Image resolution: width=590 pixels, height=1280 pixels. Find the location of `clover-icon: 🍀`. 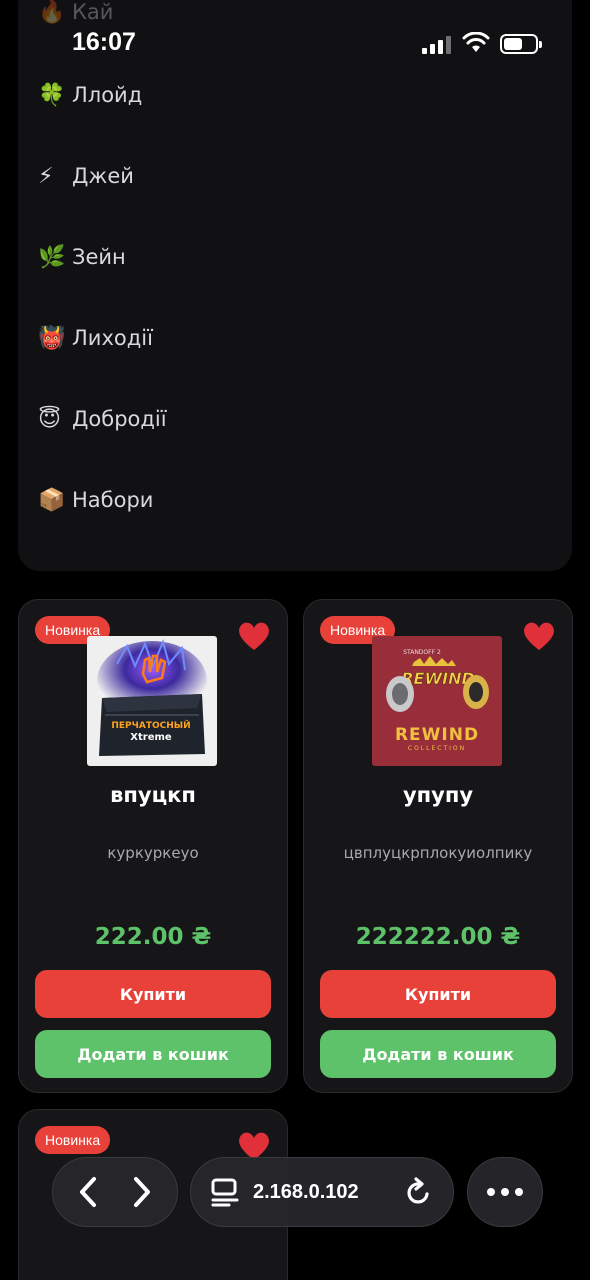

clover-icon: 🍀 is located at coordinates (52, 95).